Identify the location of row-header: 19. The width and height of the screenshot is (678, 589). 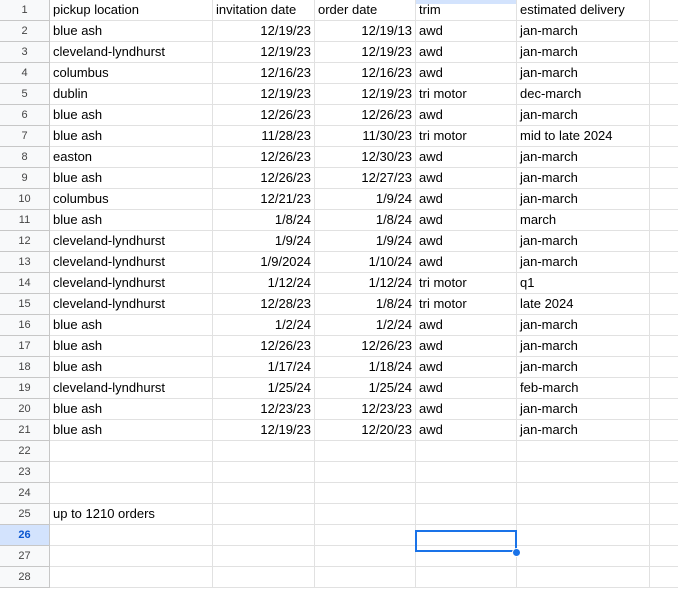
(25, 388).